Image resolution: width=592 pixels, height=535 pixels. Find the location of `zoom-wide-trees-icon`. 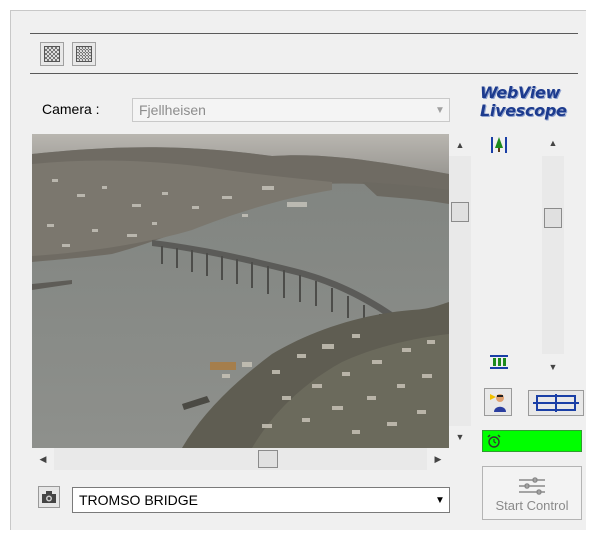

zoom-wide-trees-icon is located at coordinates (499, 362).